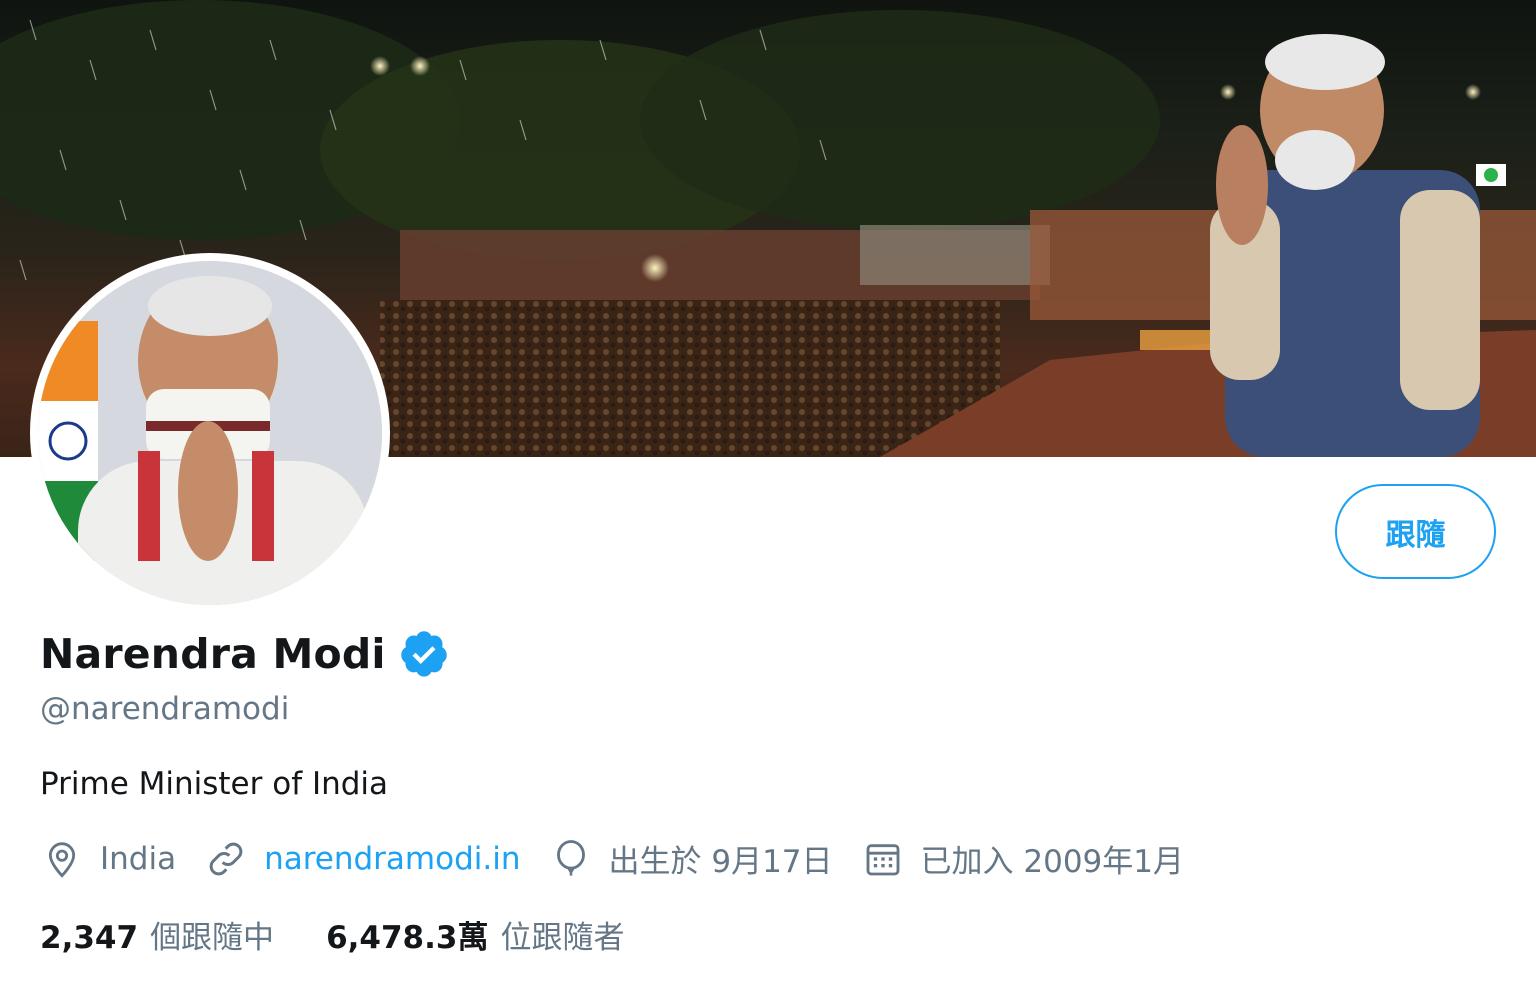 This screenshot has width=1536, height=991. I want to click on link-icon, so click(226, 858).